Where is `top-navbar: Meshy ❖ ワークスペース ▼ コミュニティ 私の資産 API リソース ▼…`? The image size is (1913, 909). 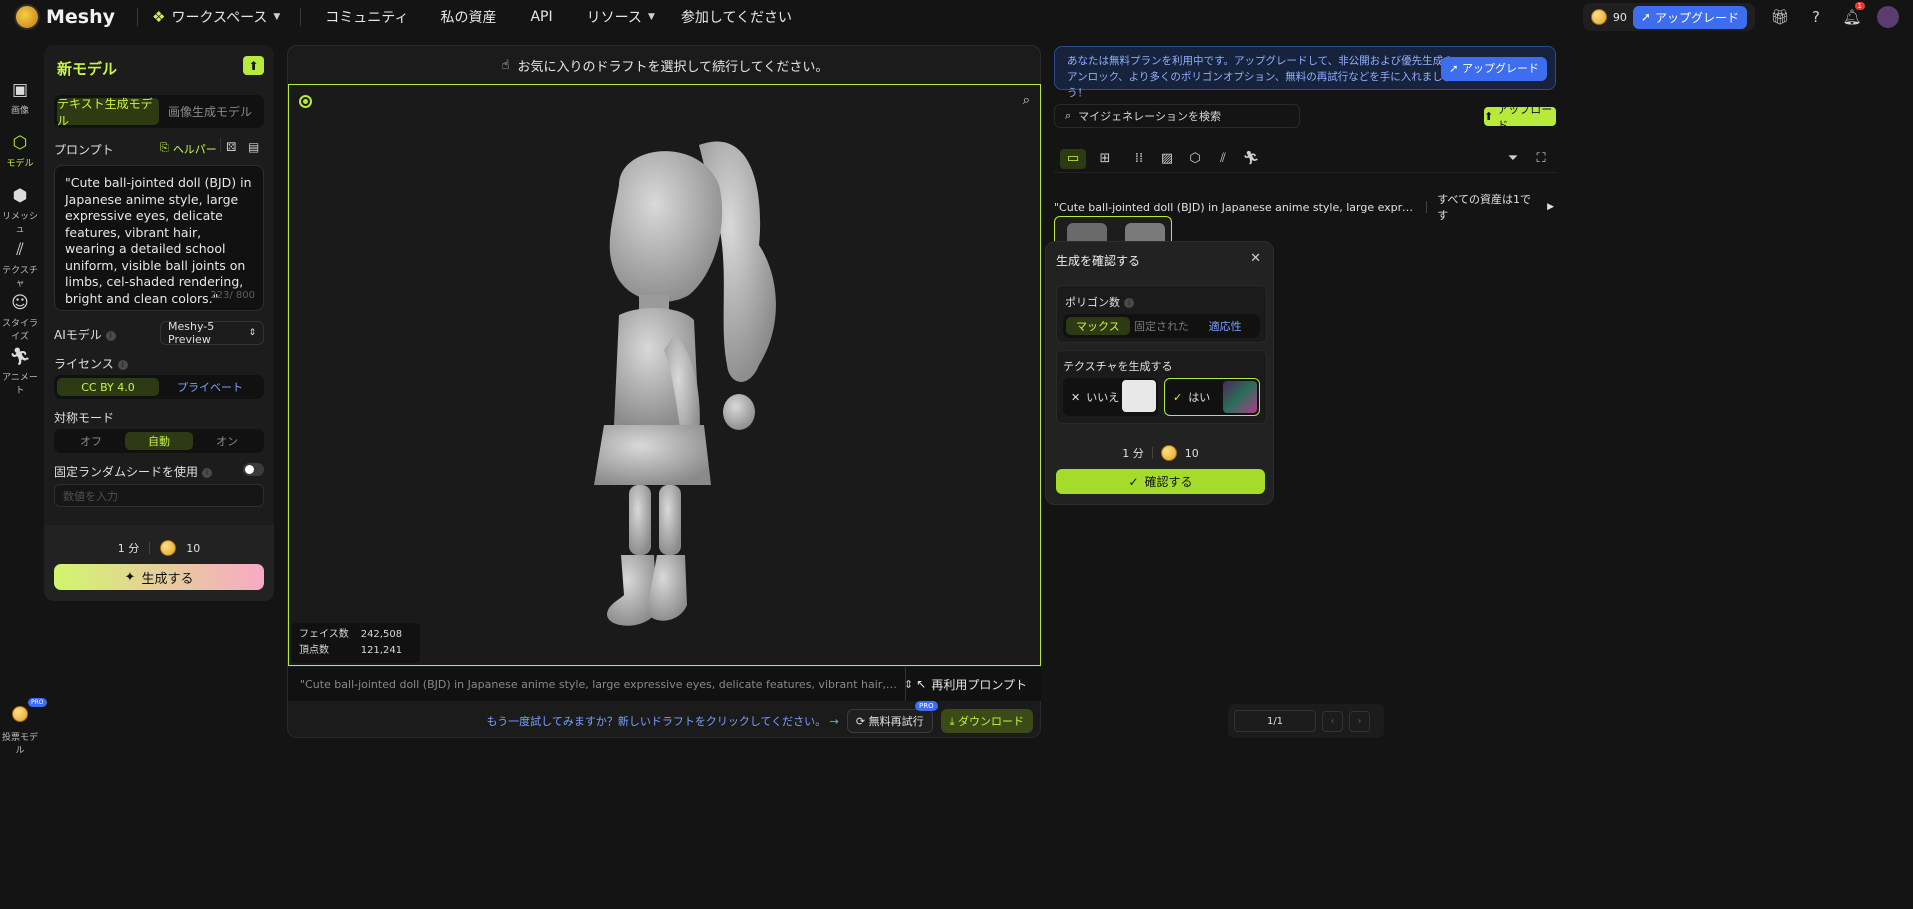 top-navbar: Meshy ❖ ワークスペース ▼ コミュニティ 私の資産 API リソース ▼… is located at coordinates (956, 17).